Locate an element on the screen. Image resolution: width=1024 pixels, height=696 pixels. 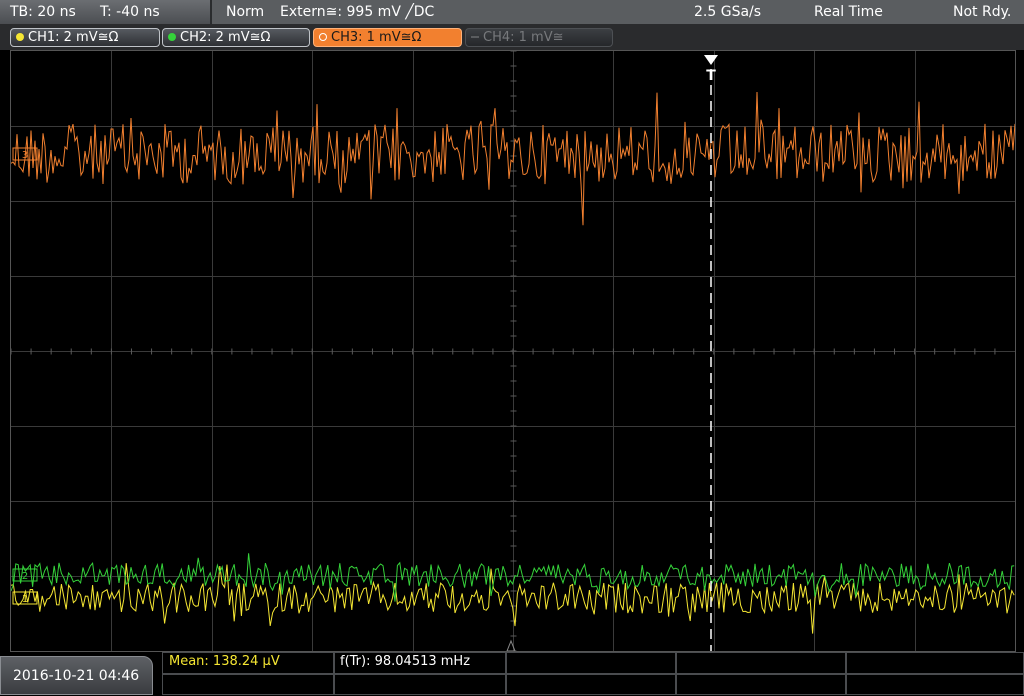
channel-3-button: CH3: 1 mV≅Ω is located at coordinates (387, 37).